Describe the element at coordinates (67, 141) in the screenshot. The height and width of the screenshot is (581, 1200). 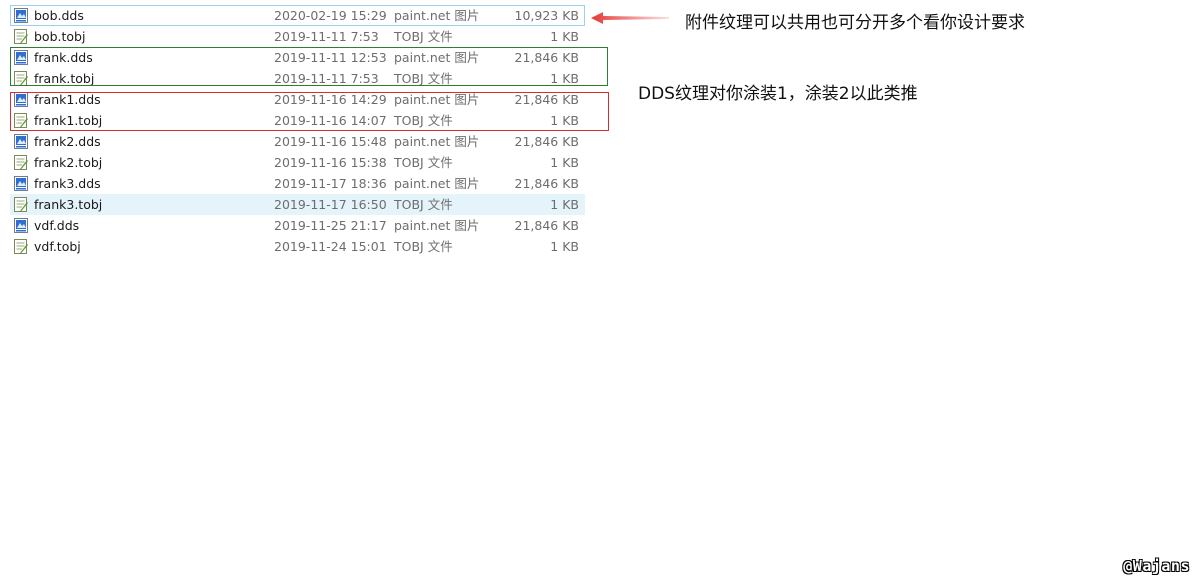
I see `file-name: frank2.dds` at that location.